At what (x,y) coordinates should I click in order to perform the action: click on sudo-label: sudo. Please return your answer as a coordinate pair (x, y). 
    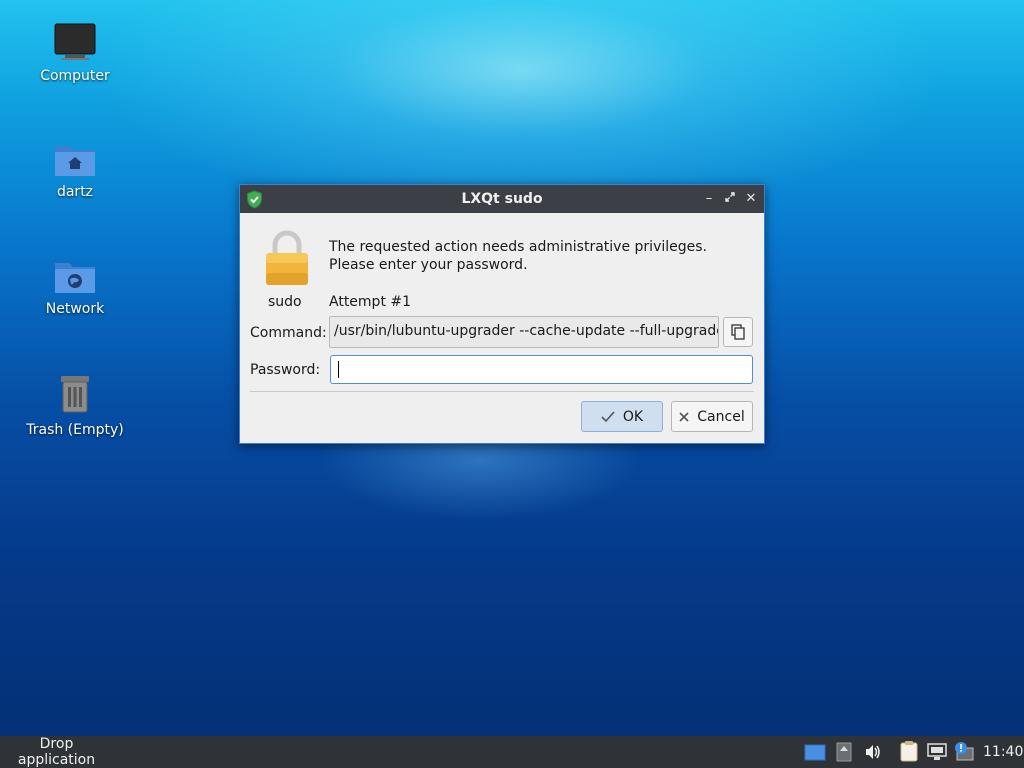
    Looking at the image, I should click on (285, 302).